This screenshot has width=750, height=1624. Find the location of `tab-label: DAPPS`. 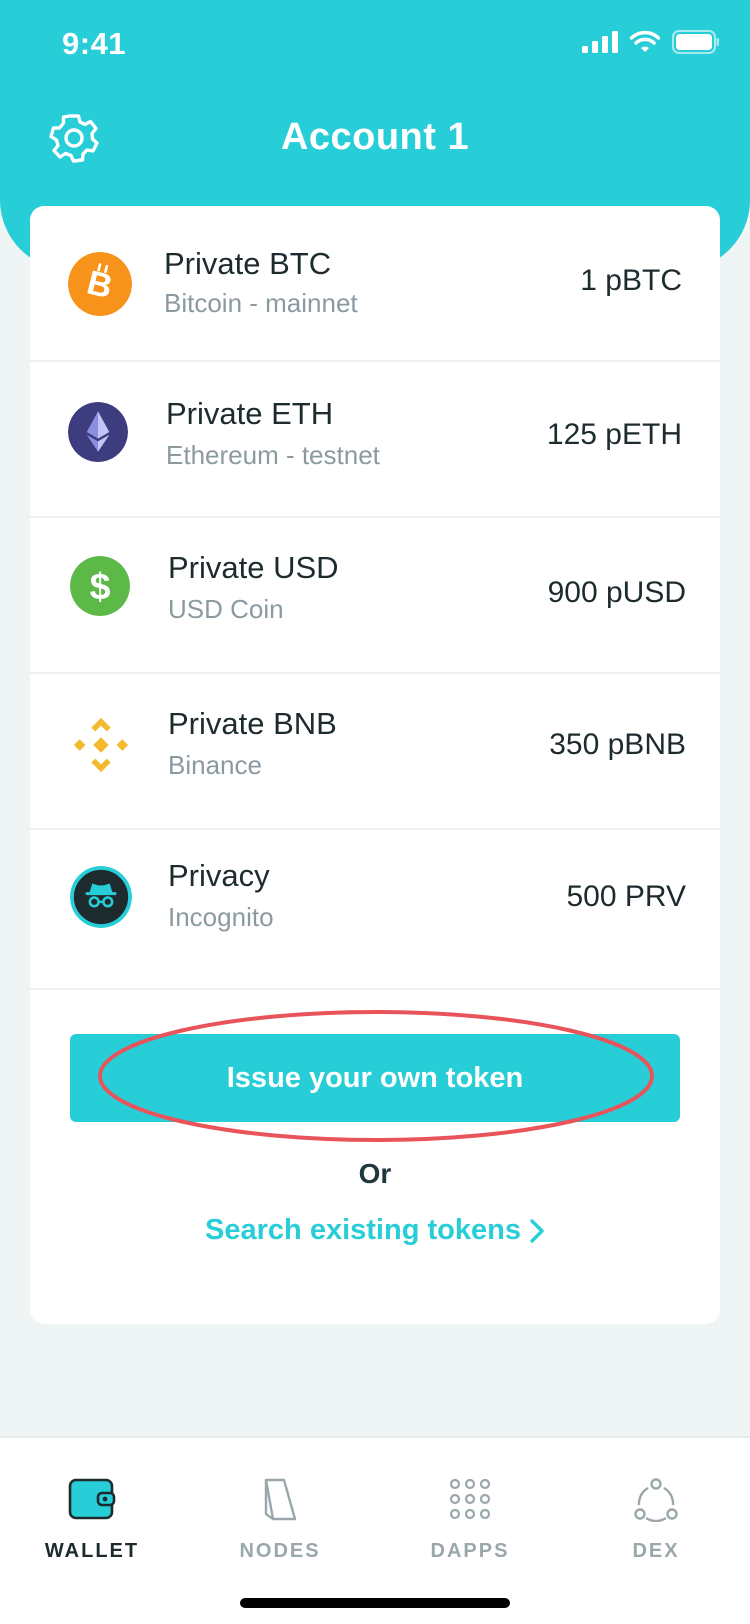

tab-label: DAPPS is located at coordinates (470, 1551).